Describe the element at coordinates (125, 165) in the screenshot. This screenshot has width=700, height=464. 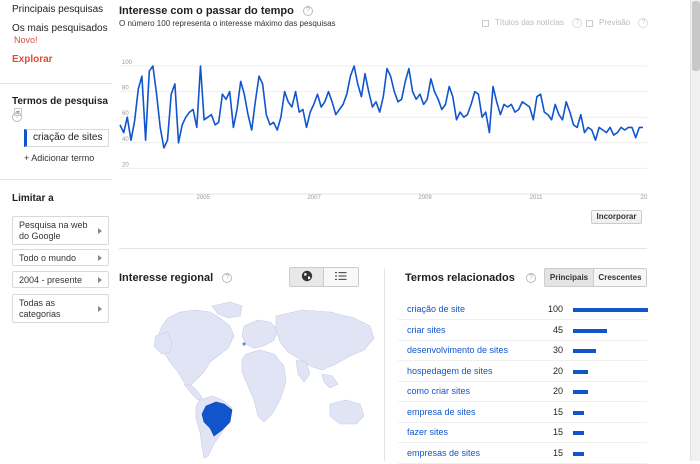
I see `y-tick-label: 20` at that location.